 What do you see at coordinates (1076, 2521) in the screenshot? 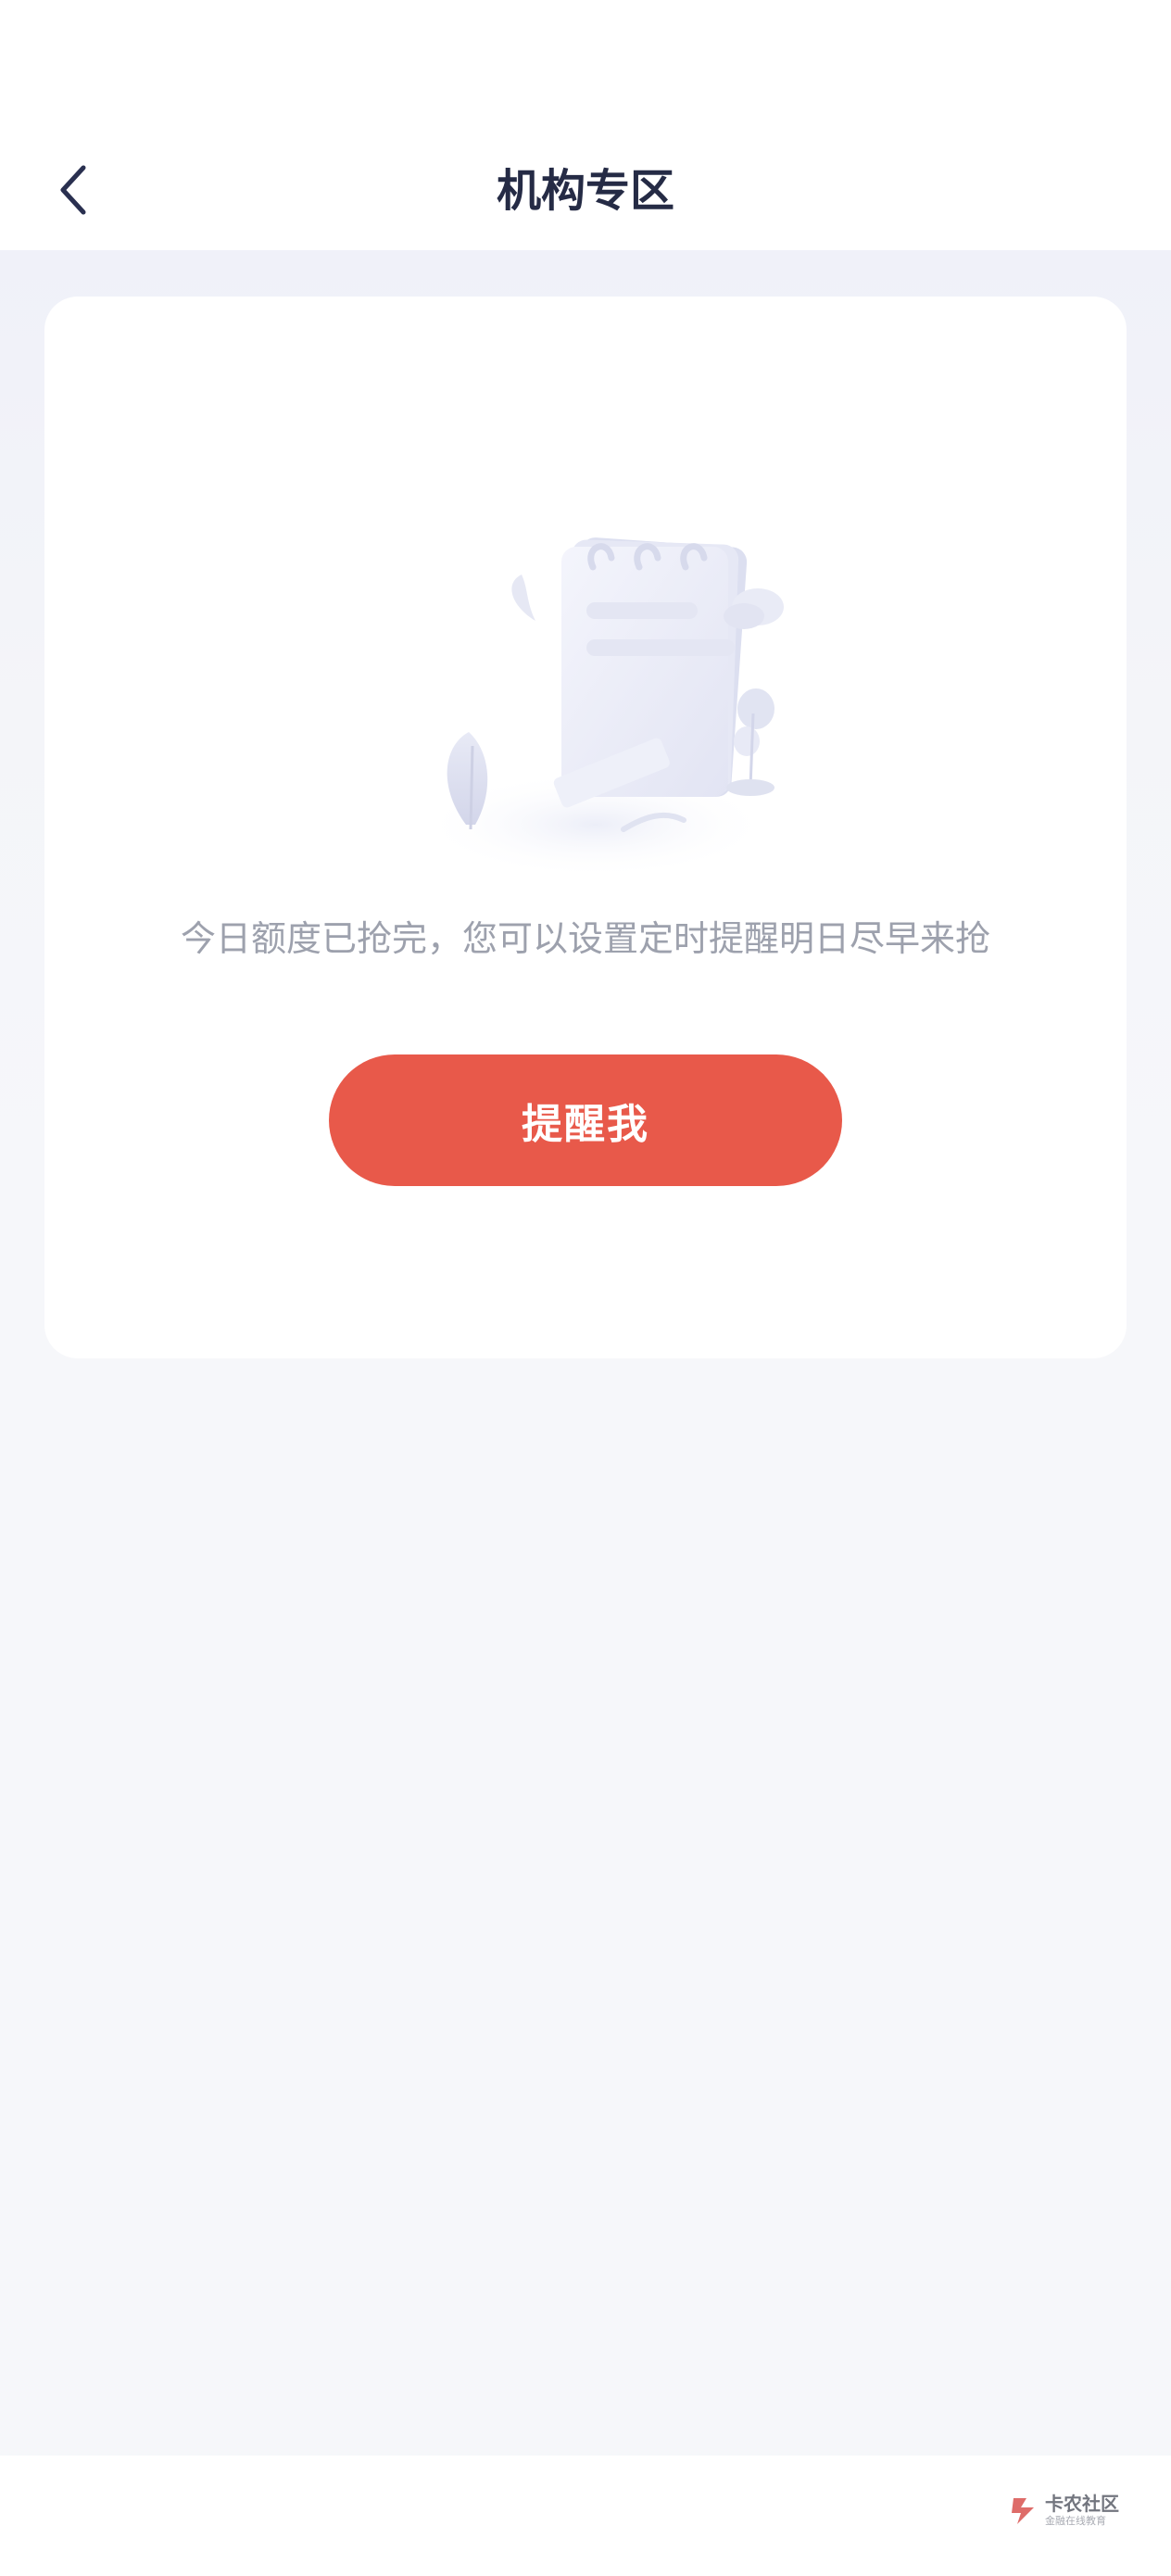
I see `watermark-subtitle: 金融在线教育` at bounding box center [1076, 2521].